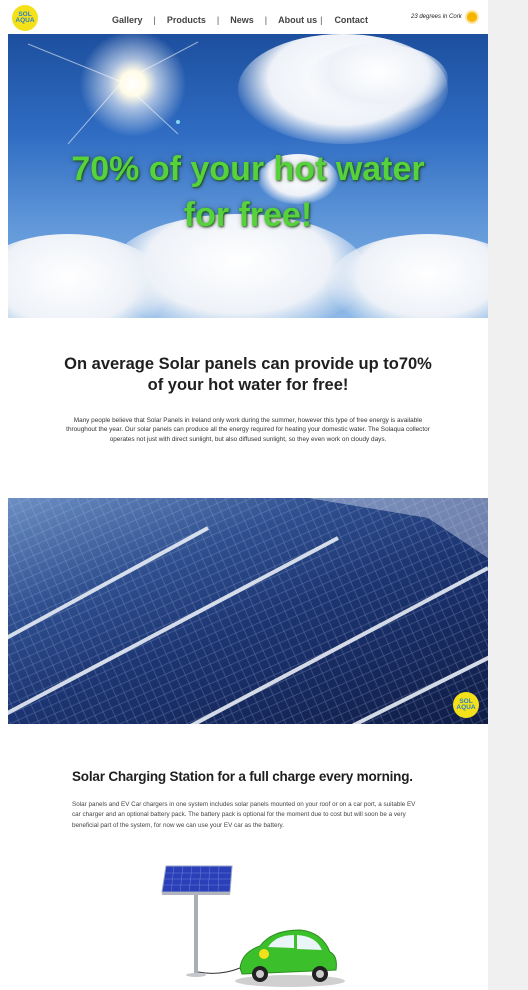 This screenshot has height=990, width=528. What do you see at coordinates (127, 20) in the screenshot?
I see `nav-gallery: Gallery` at bounding box center [127, 20].